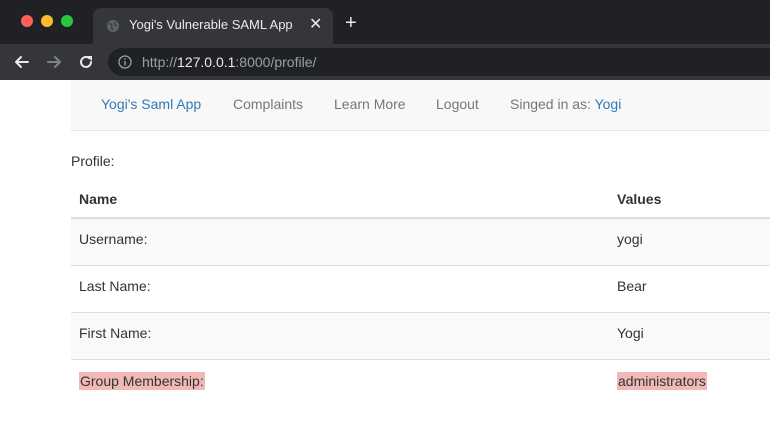 The width and height of the screenshot is (770, 422). I want to click on address-bar: http://127.0.0.1:8000/profile/, so click(439, 62).